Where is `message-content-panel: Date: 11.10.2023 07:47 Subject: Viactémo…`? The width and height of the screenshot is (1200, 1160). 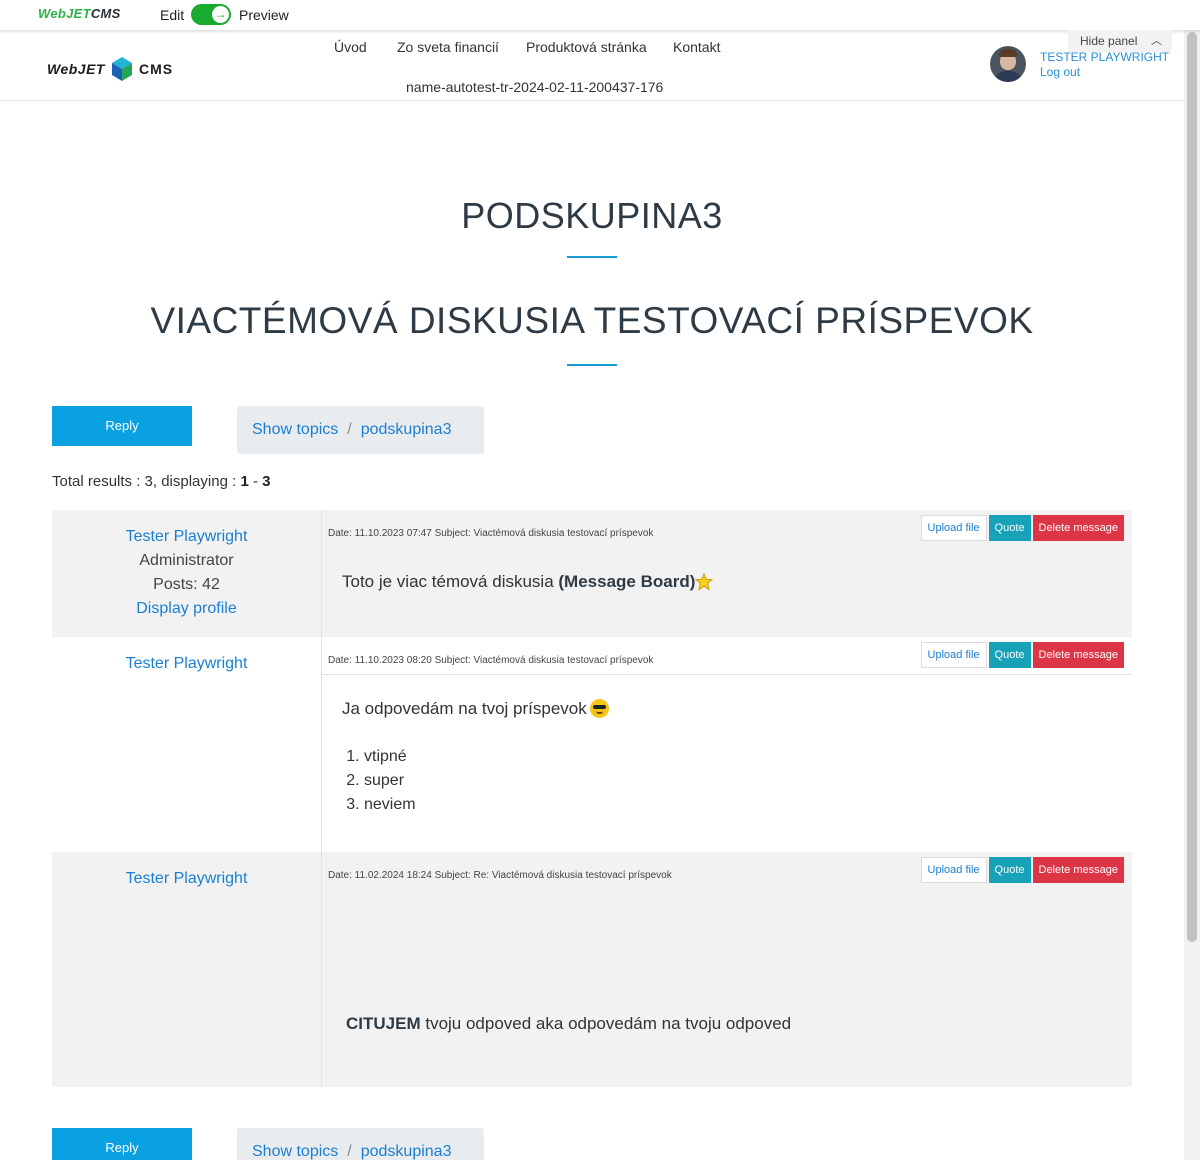 message-content-panel: Date: 11.10.2023 07:47 Subject: Viactémo… is located at coordinates (726, 573).